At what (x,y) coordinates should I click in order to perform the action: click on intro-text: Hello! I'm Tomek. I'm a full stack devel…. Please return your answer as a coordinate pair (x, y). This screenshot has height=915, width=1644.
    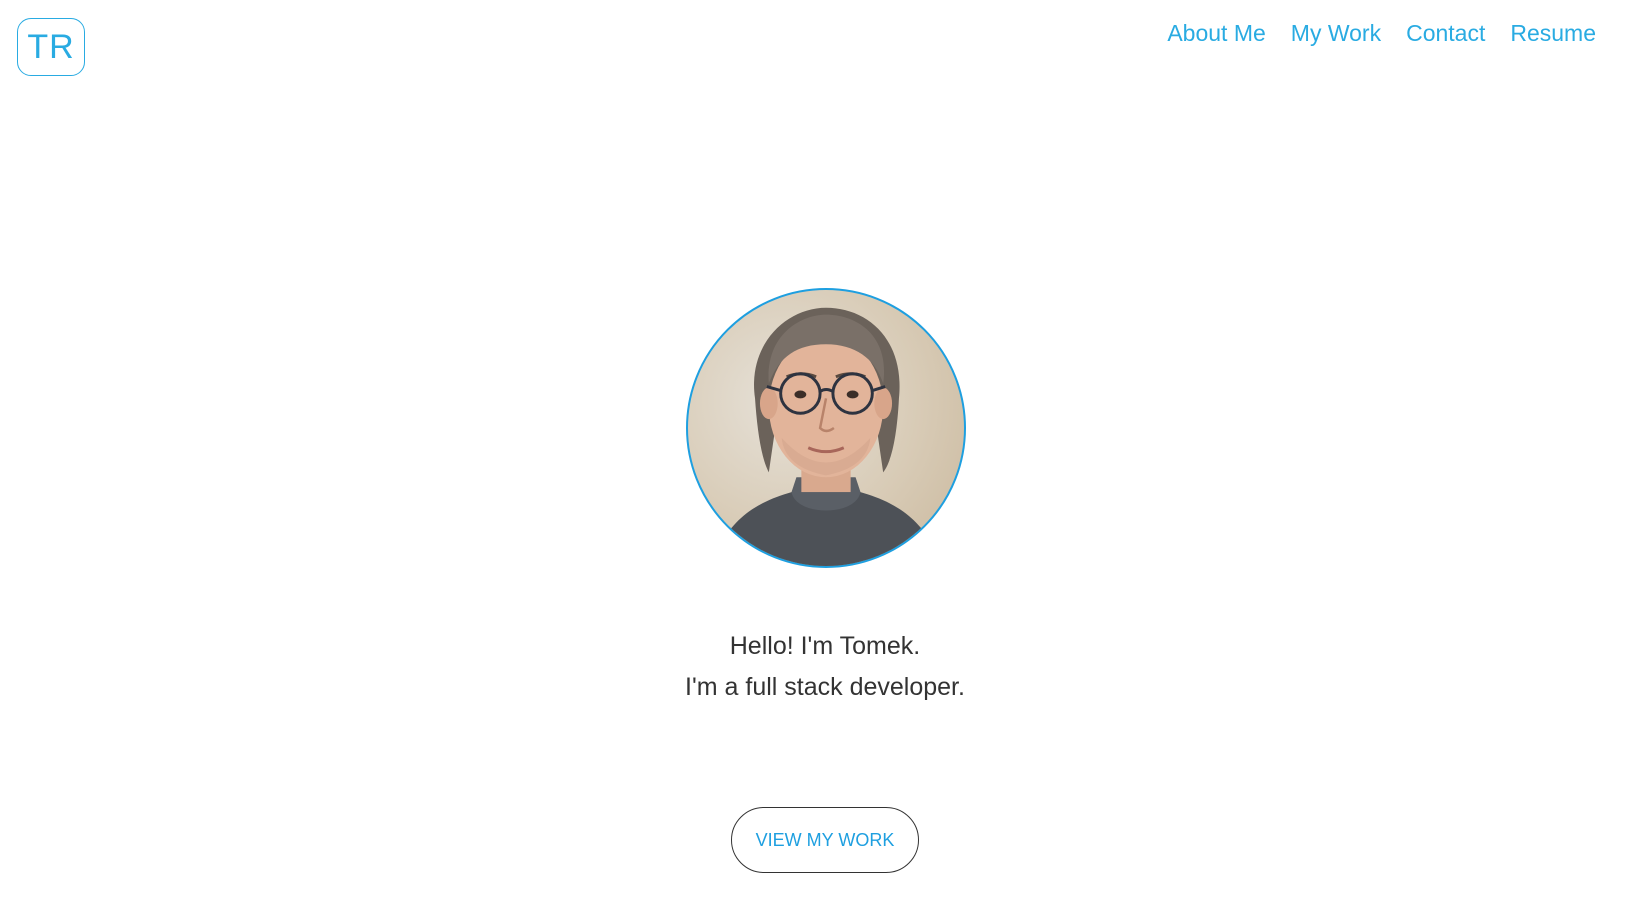
    Looking at the image, I should click on (822, 667).